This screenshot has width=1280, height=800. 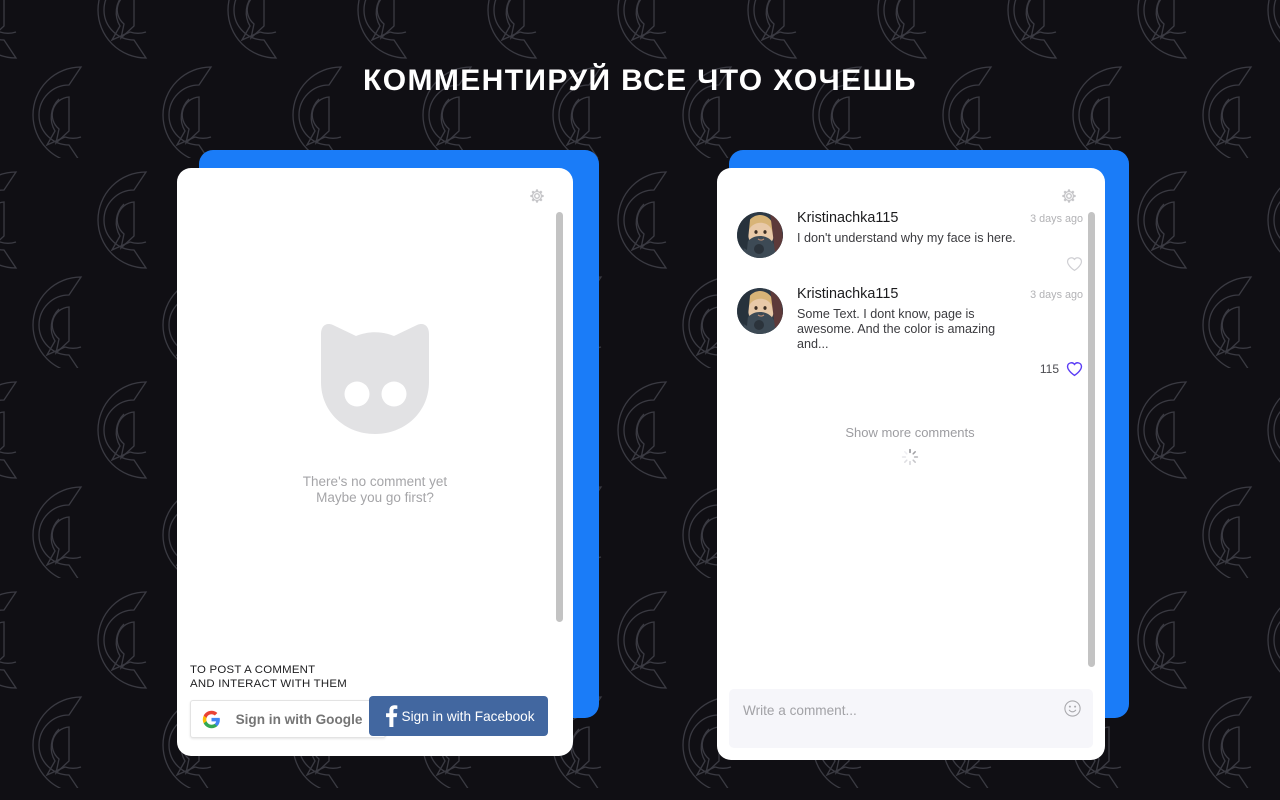 I want to click on facebook-f-icon, so click(x=391, y=716).